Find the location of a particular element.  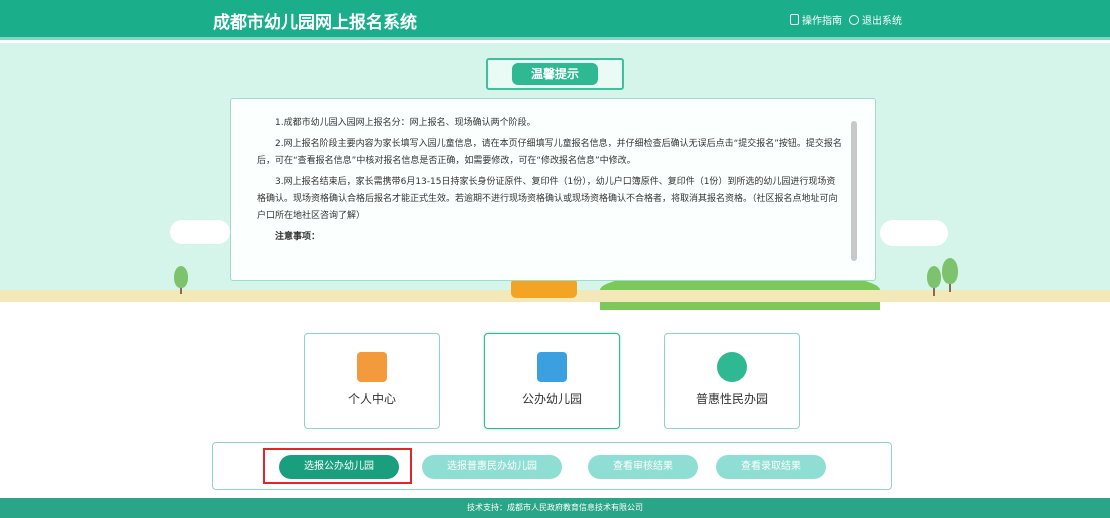

highlight-box is located at coordinates (337, 466).